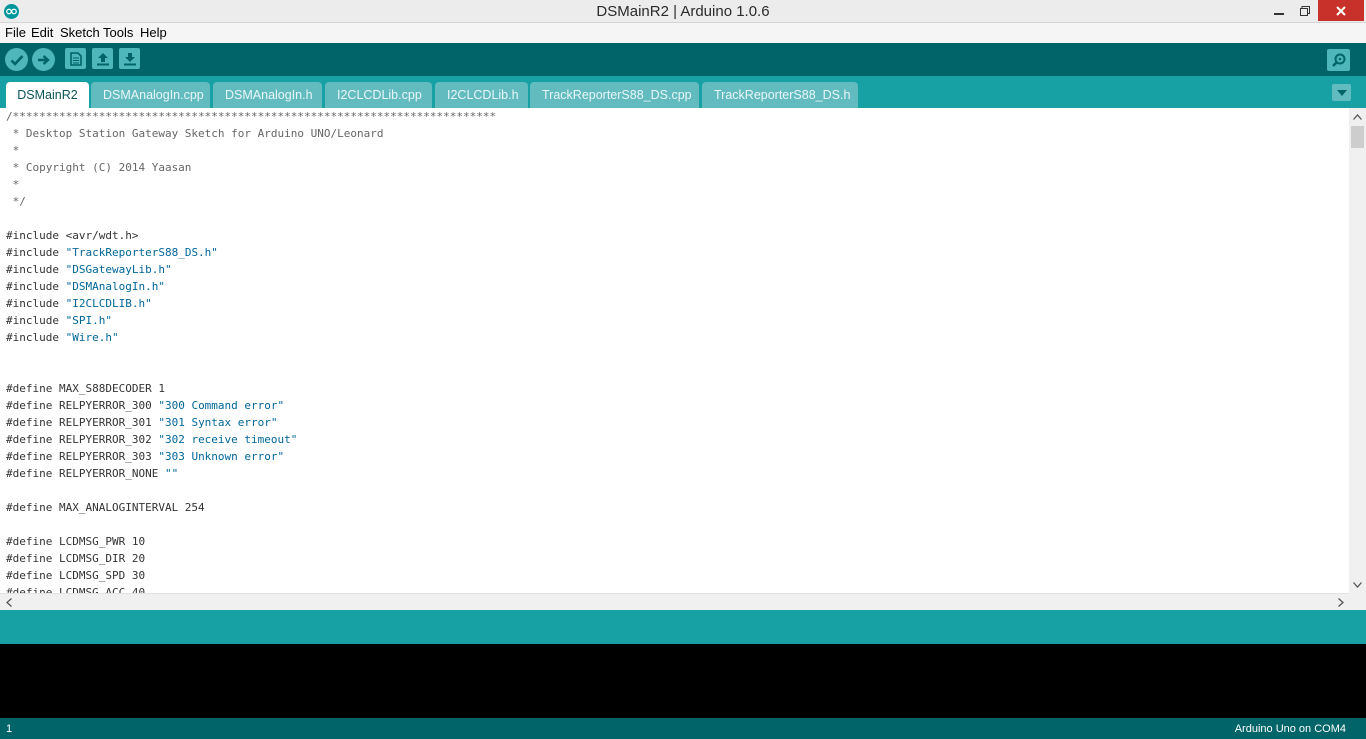 The image size is (1366, 739). Describe the element at coordinates (683, 728) in the screenshot. I see `status-bar: 1 Arduino Uno on COM4` at that location.